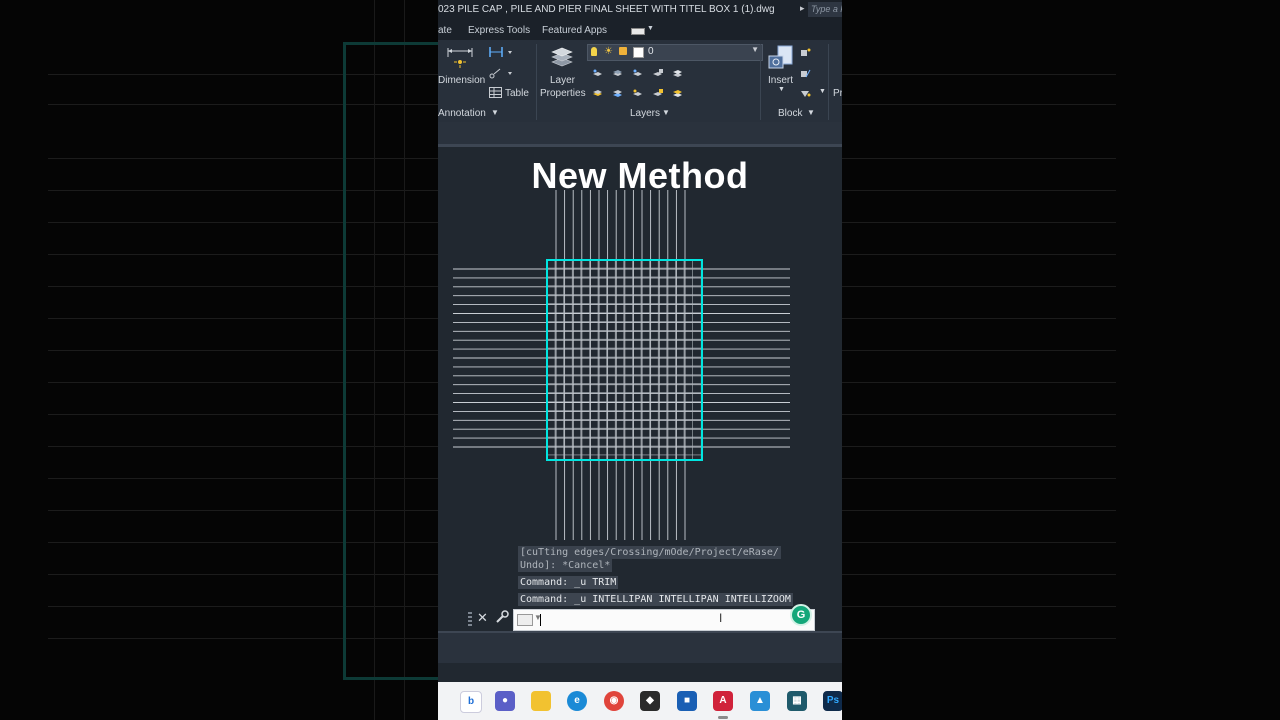  I want to click on teams-icon: ●, so click(505, 701).